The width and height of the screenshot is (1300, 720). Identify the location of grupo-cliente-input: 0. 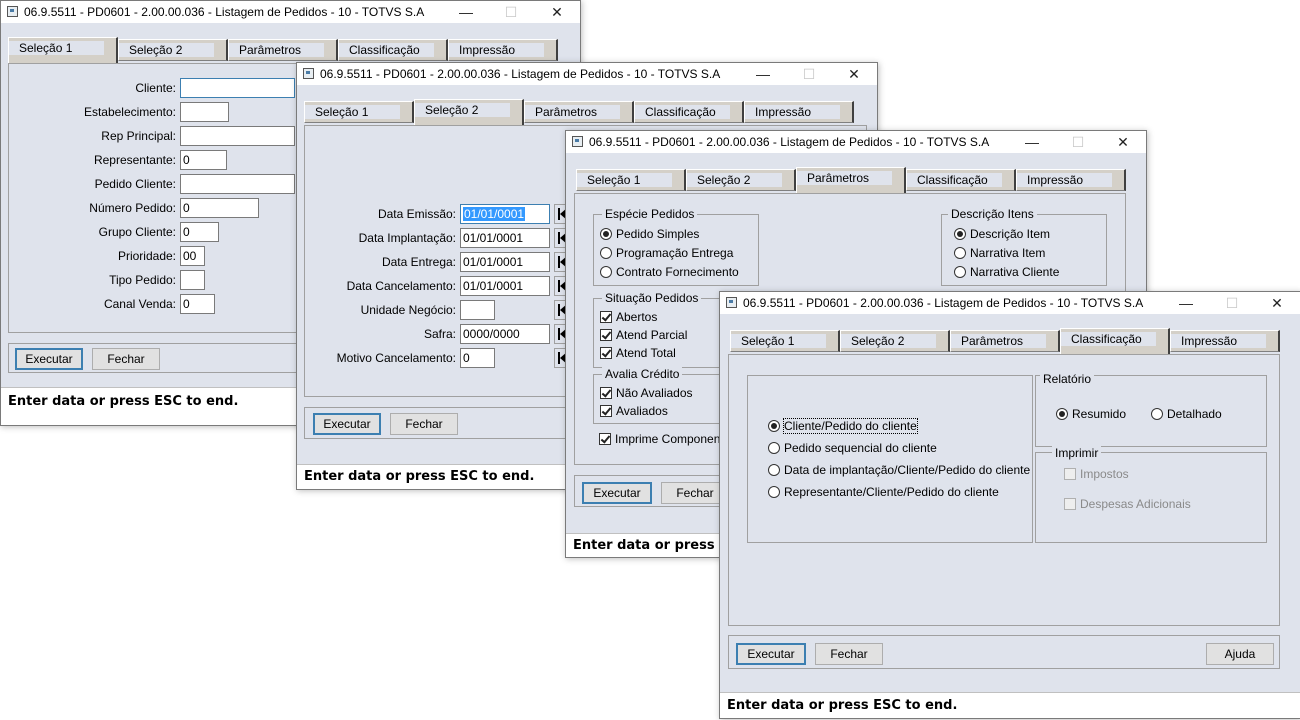
(199, 232).